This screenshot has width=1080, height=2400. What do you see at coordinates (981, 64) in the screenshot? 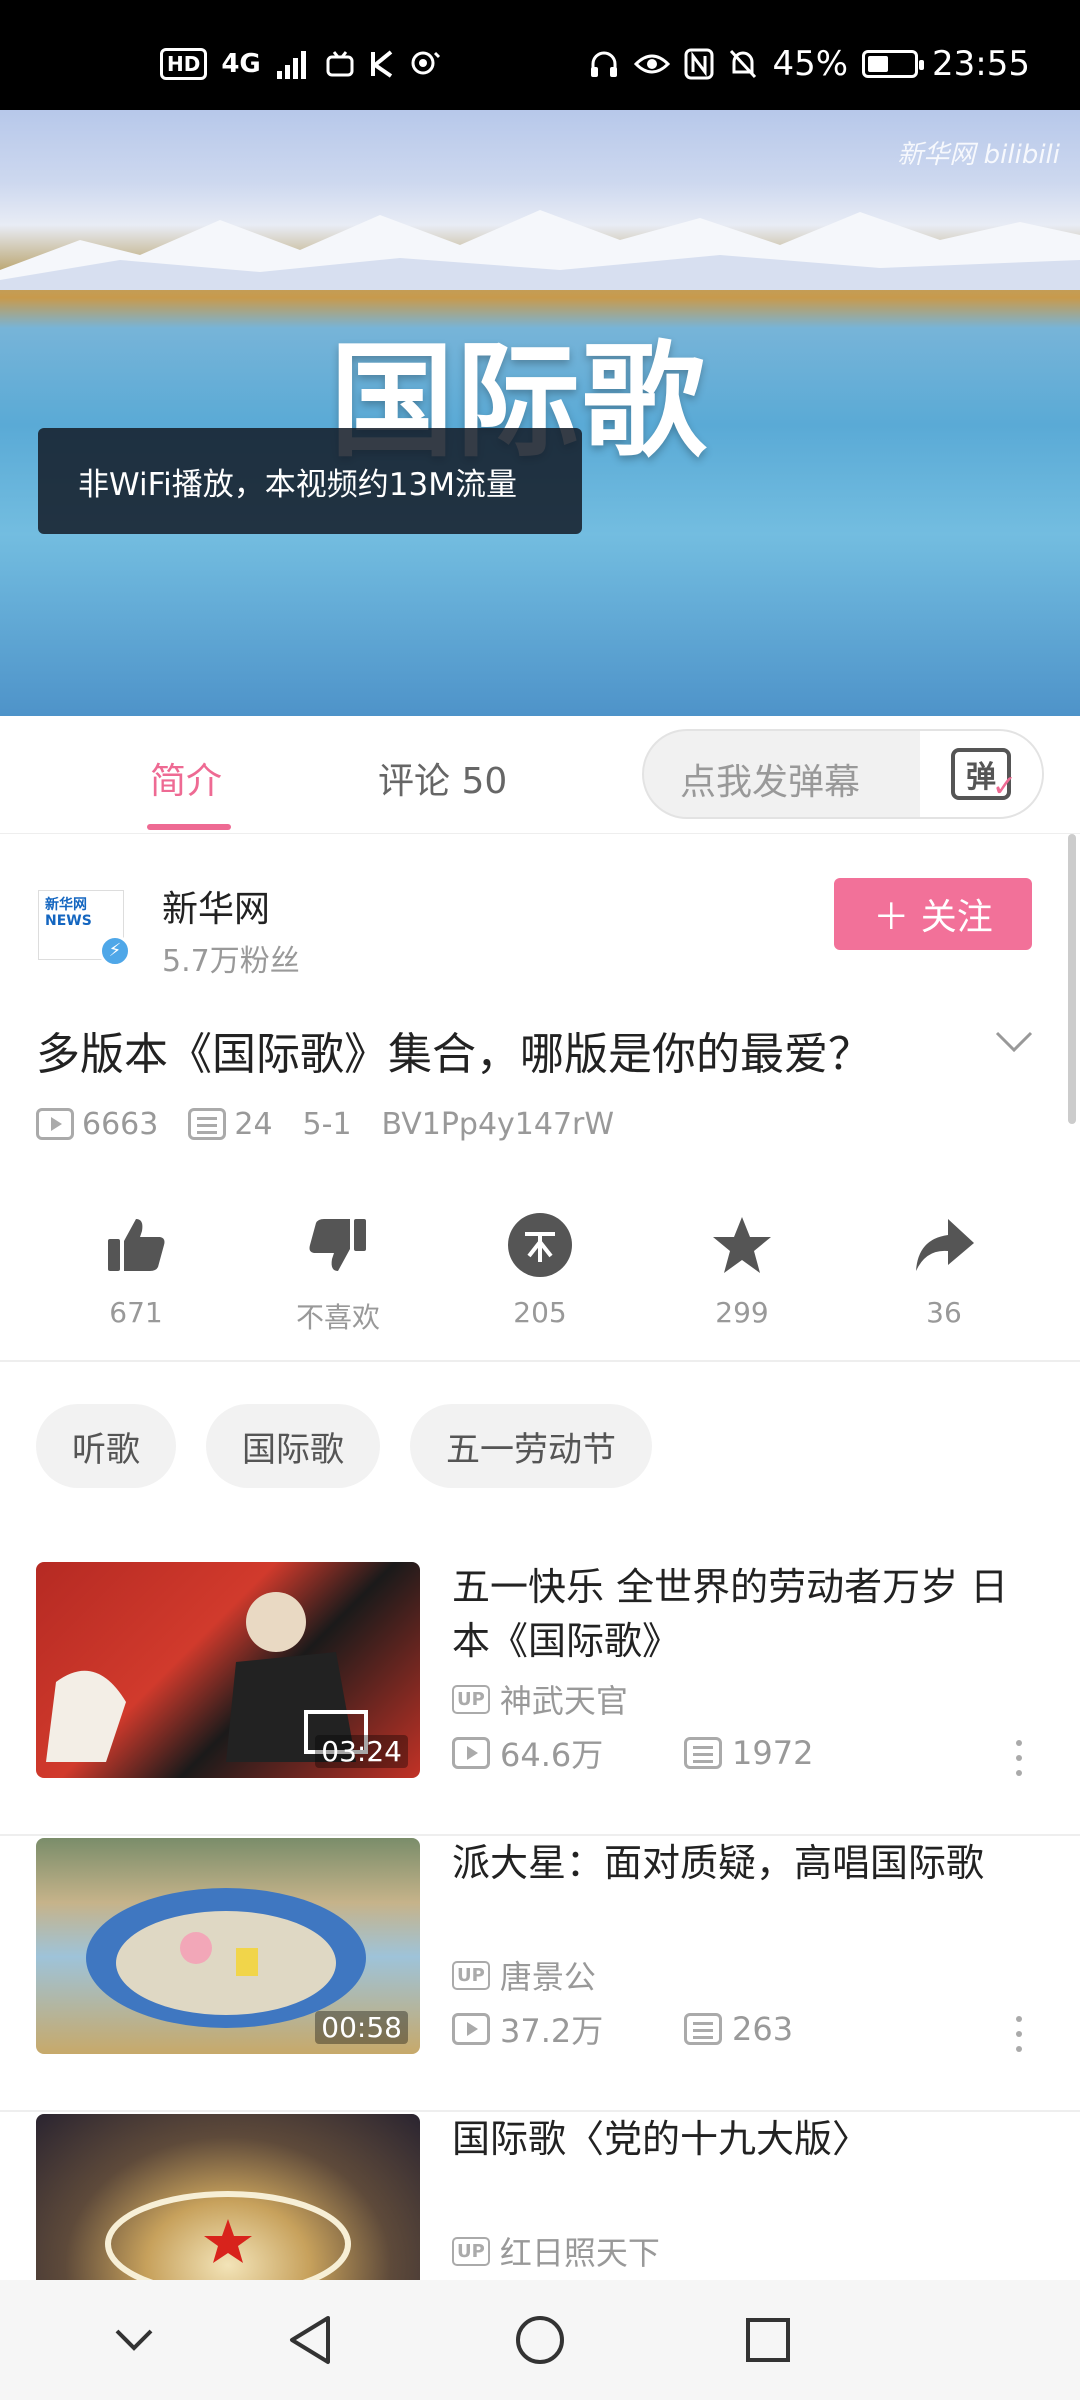
I see `clock: 23:55` at bounding box center [981, 64].